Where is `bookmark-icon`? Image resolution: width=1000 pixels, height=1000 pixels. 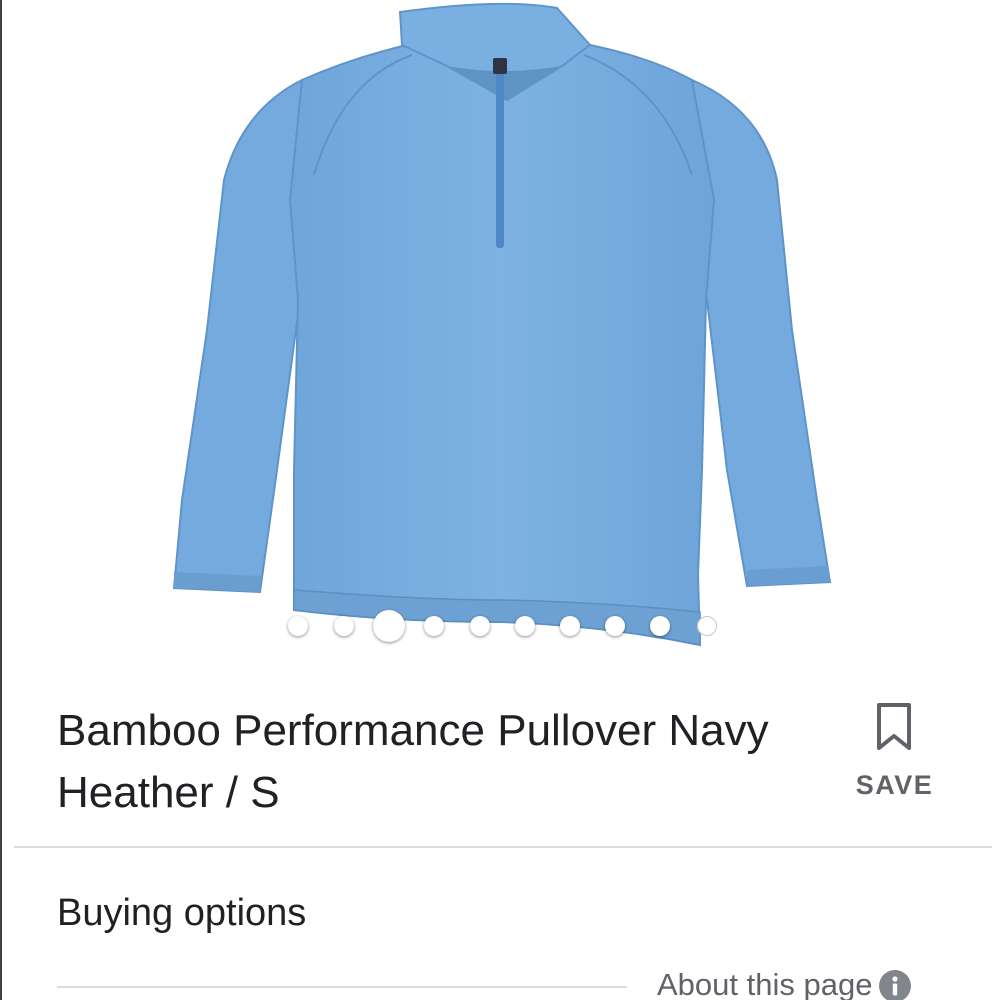
bookmark-icon is located at coordinates (894, 726).